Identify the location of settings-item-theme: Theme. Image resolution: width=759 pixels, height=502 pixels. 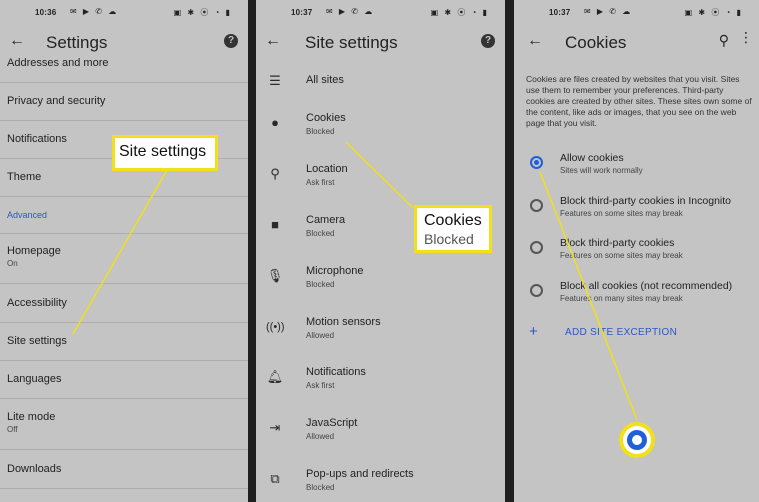
(24, 177).